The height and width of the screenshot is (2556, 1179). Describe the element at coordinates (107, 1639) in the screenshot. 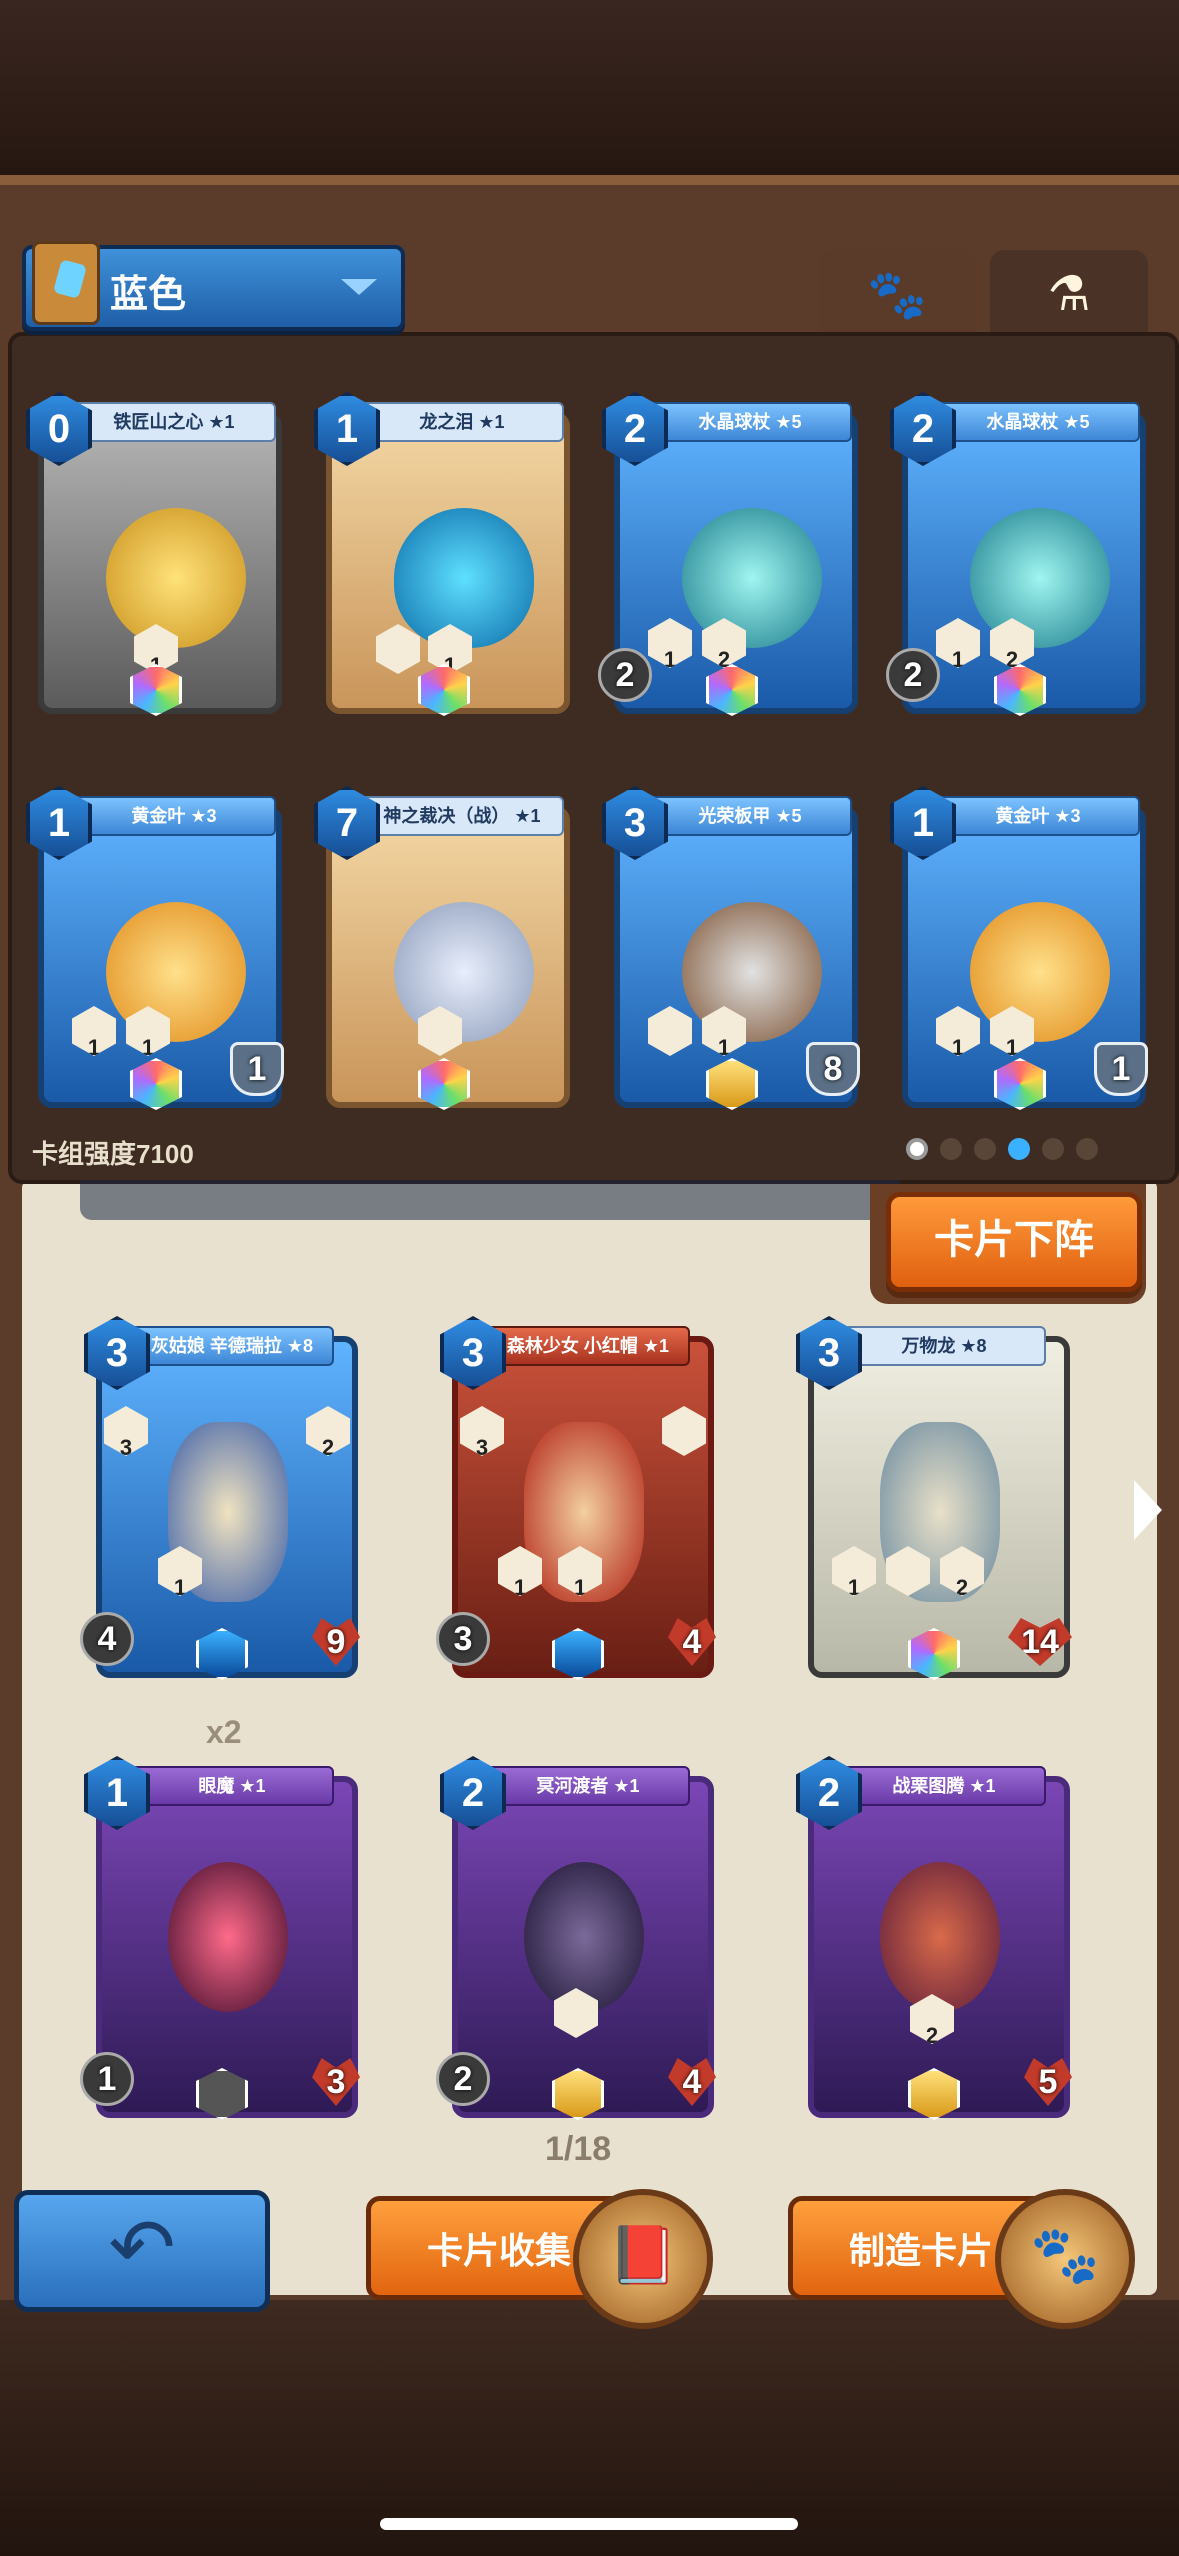

I see `attack-stat: 4` at that location.